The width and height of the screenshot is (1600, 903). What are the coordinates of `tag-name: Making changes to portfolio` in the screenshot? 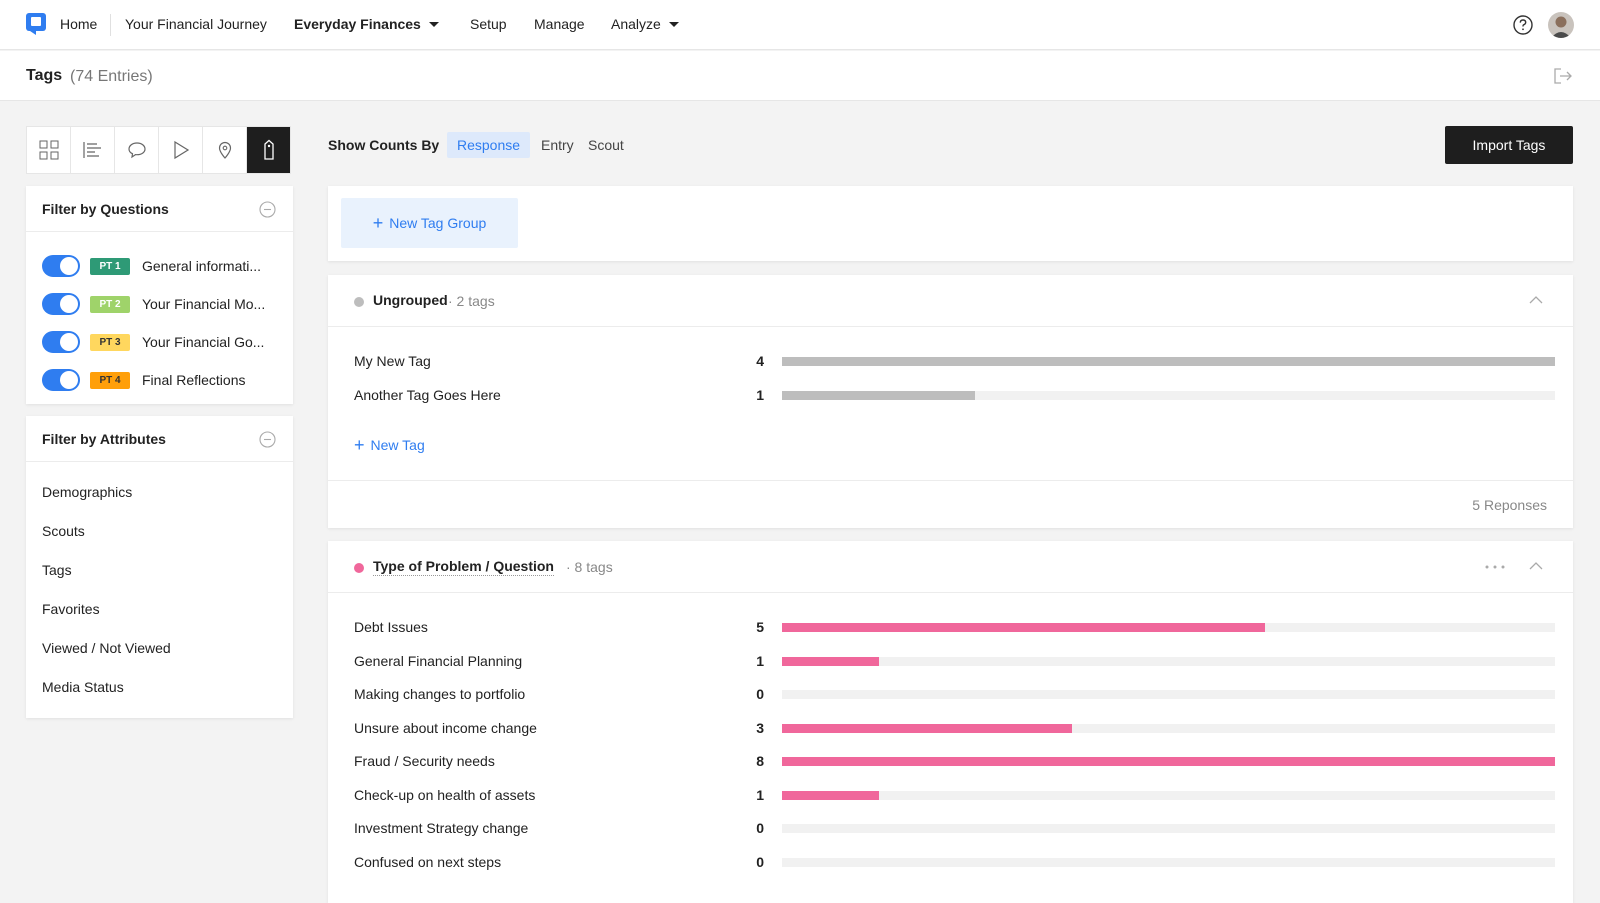 It's located at (440, 694).